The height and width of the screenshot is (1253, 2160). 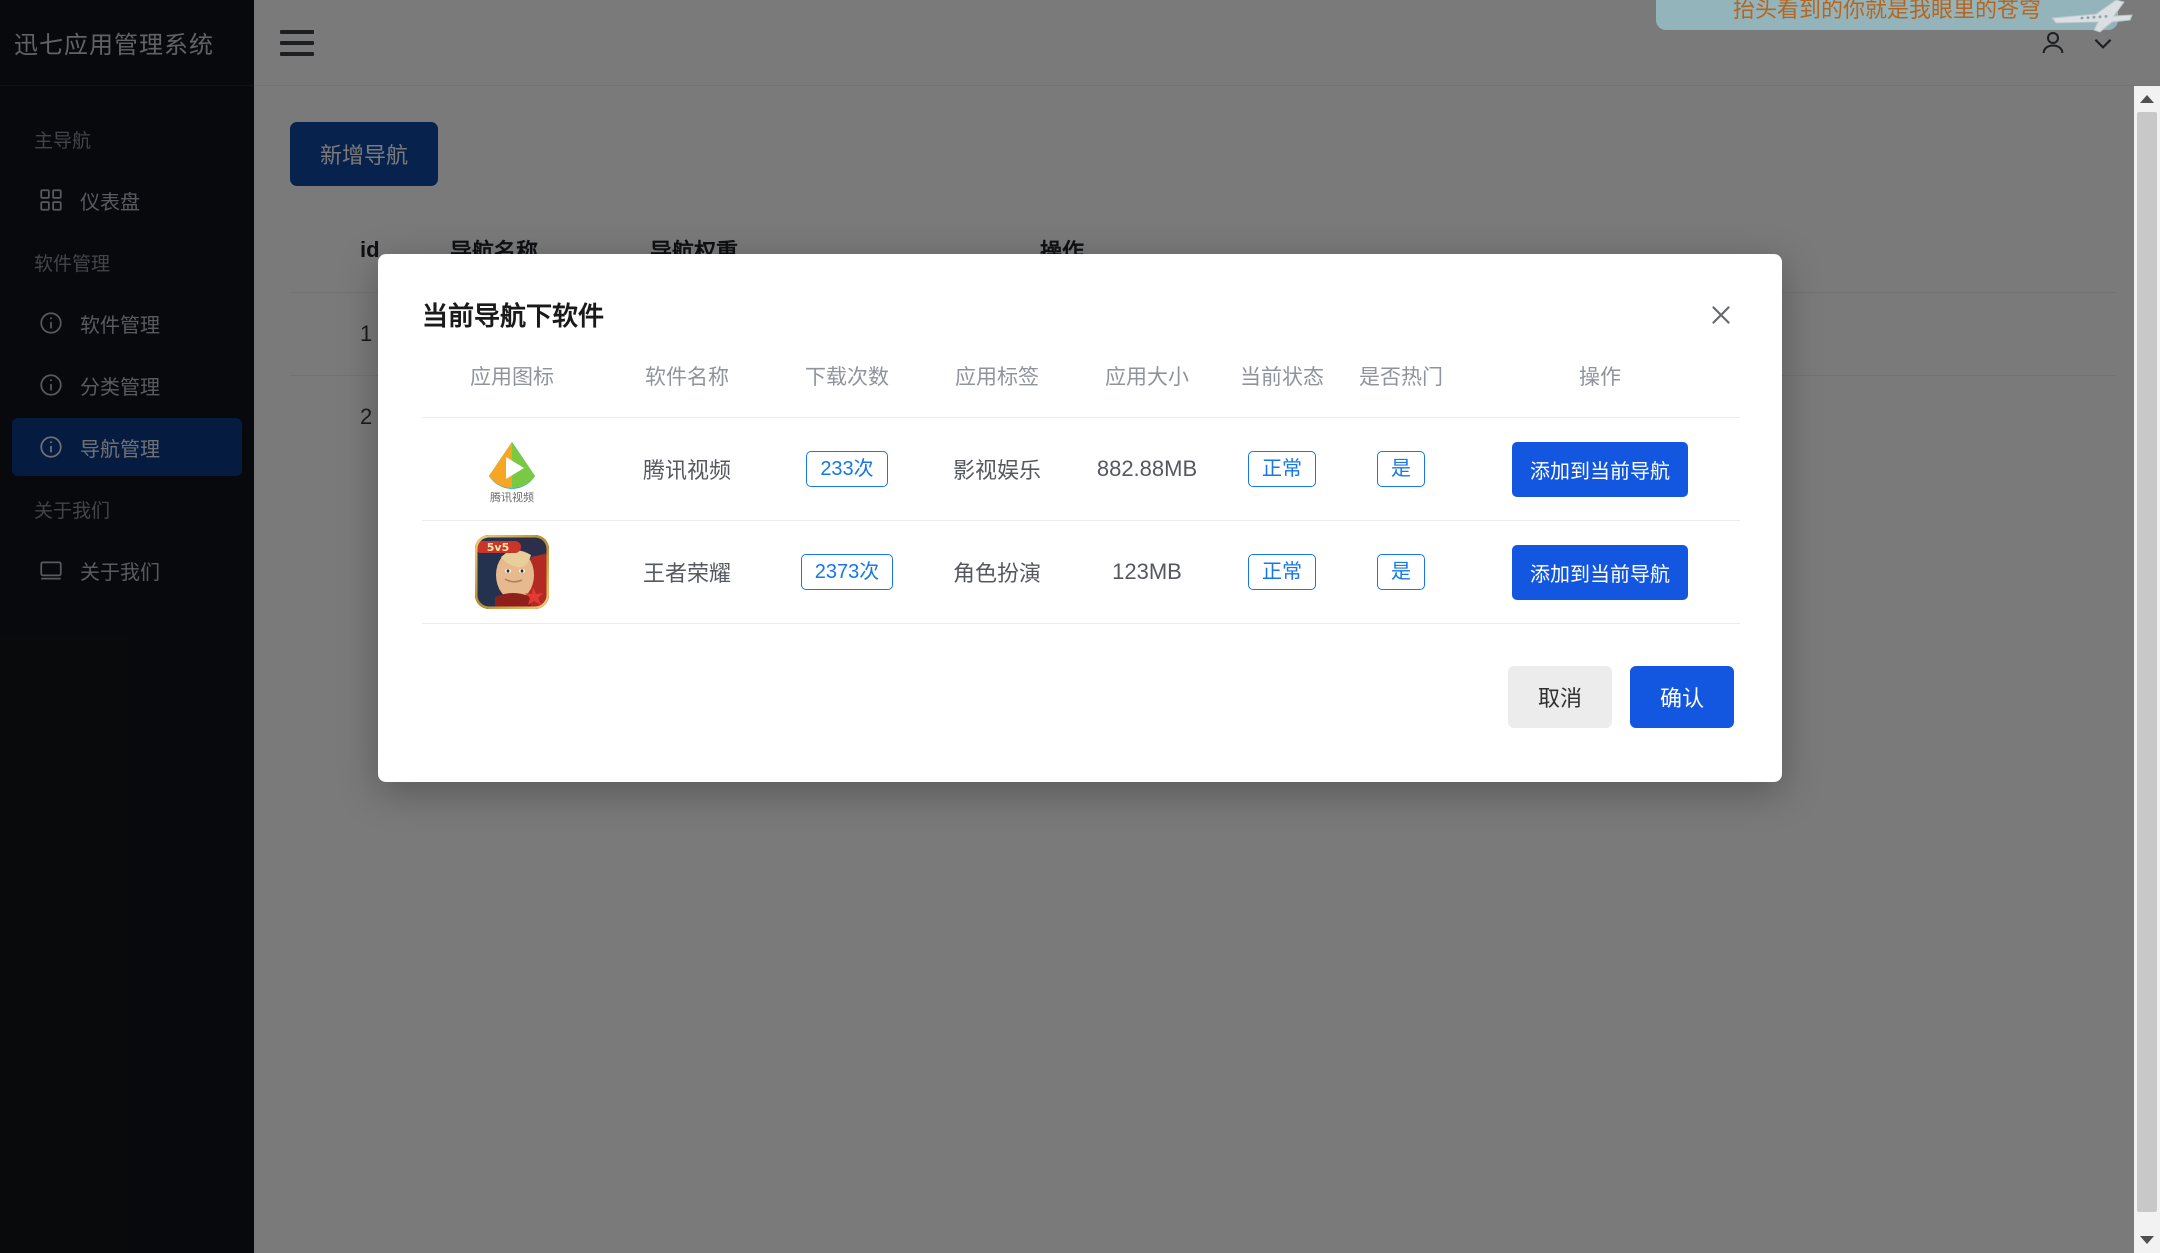 I want to click on scrollbar-thumb, so click(x=2147, y=662).